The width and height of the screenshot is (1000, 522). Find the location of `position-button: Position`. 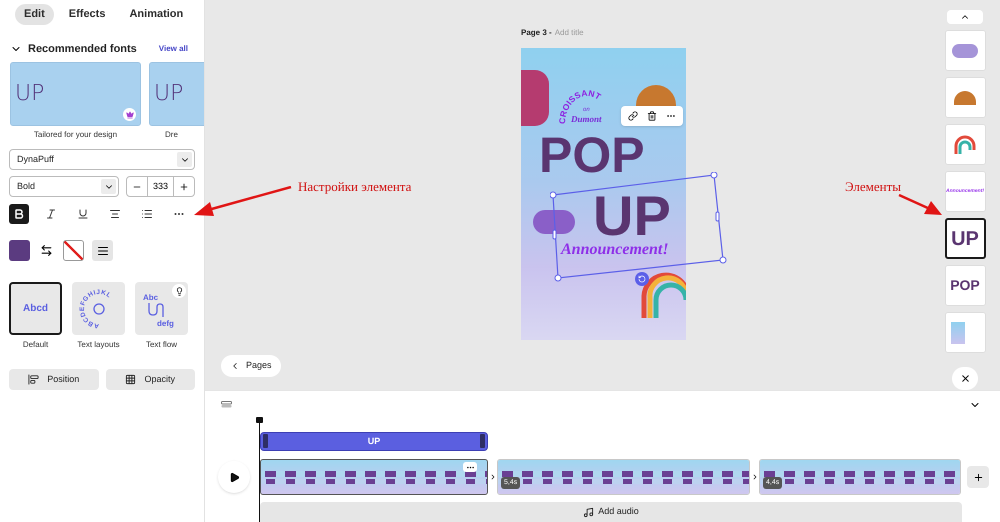

position-button: Position is located at coordinates (53, 379).